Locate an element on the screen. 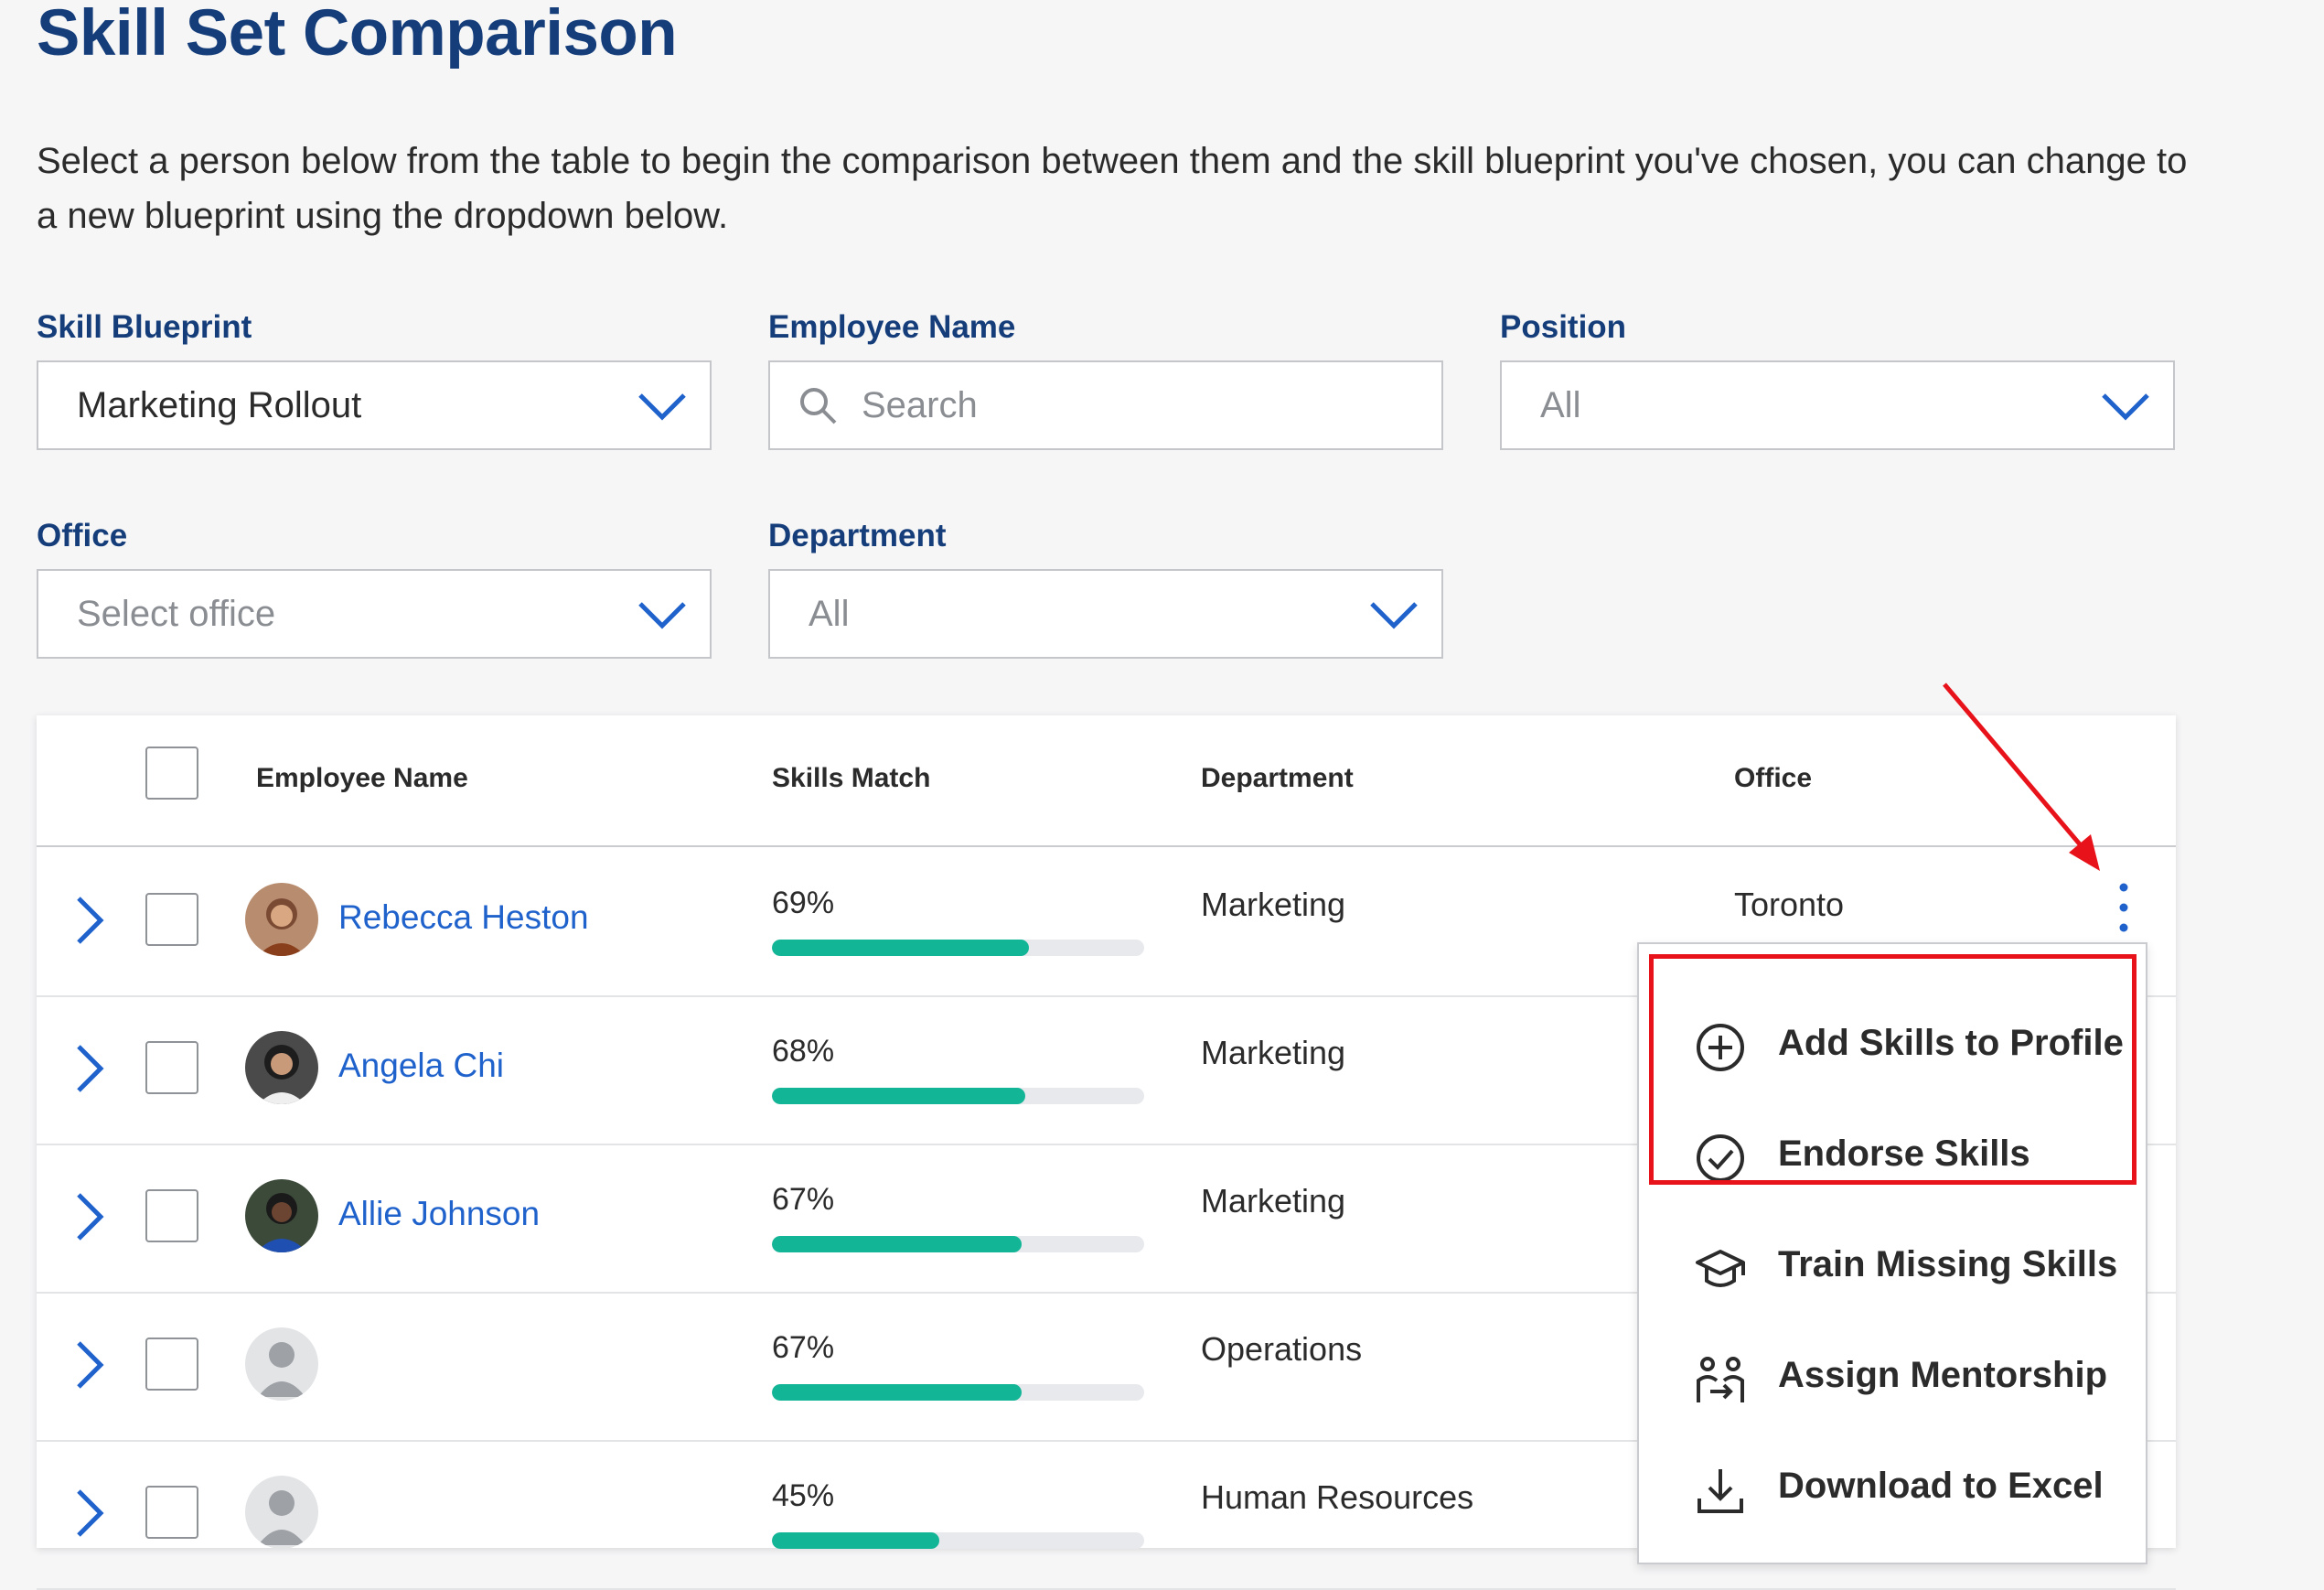 This screenshot has height=1590, width=2324. menu-item-train-missing-skills: Train Missing Skills is located at coordinates (1892, 1267).